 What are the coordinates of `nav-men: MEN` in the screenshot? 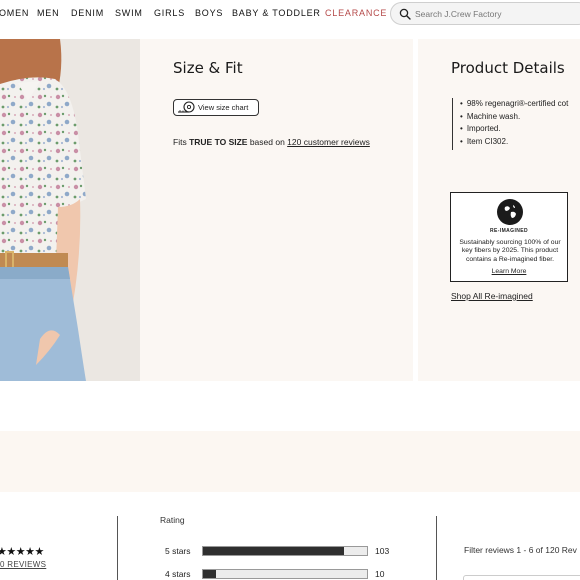 It's located at (48, 13).